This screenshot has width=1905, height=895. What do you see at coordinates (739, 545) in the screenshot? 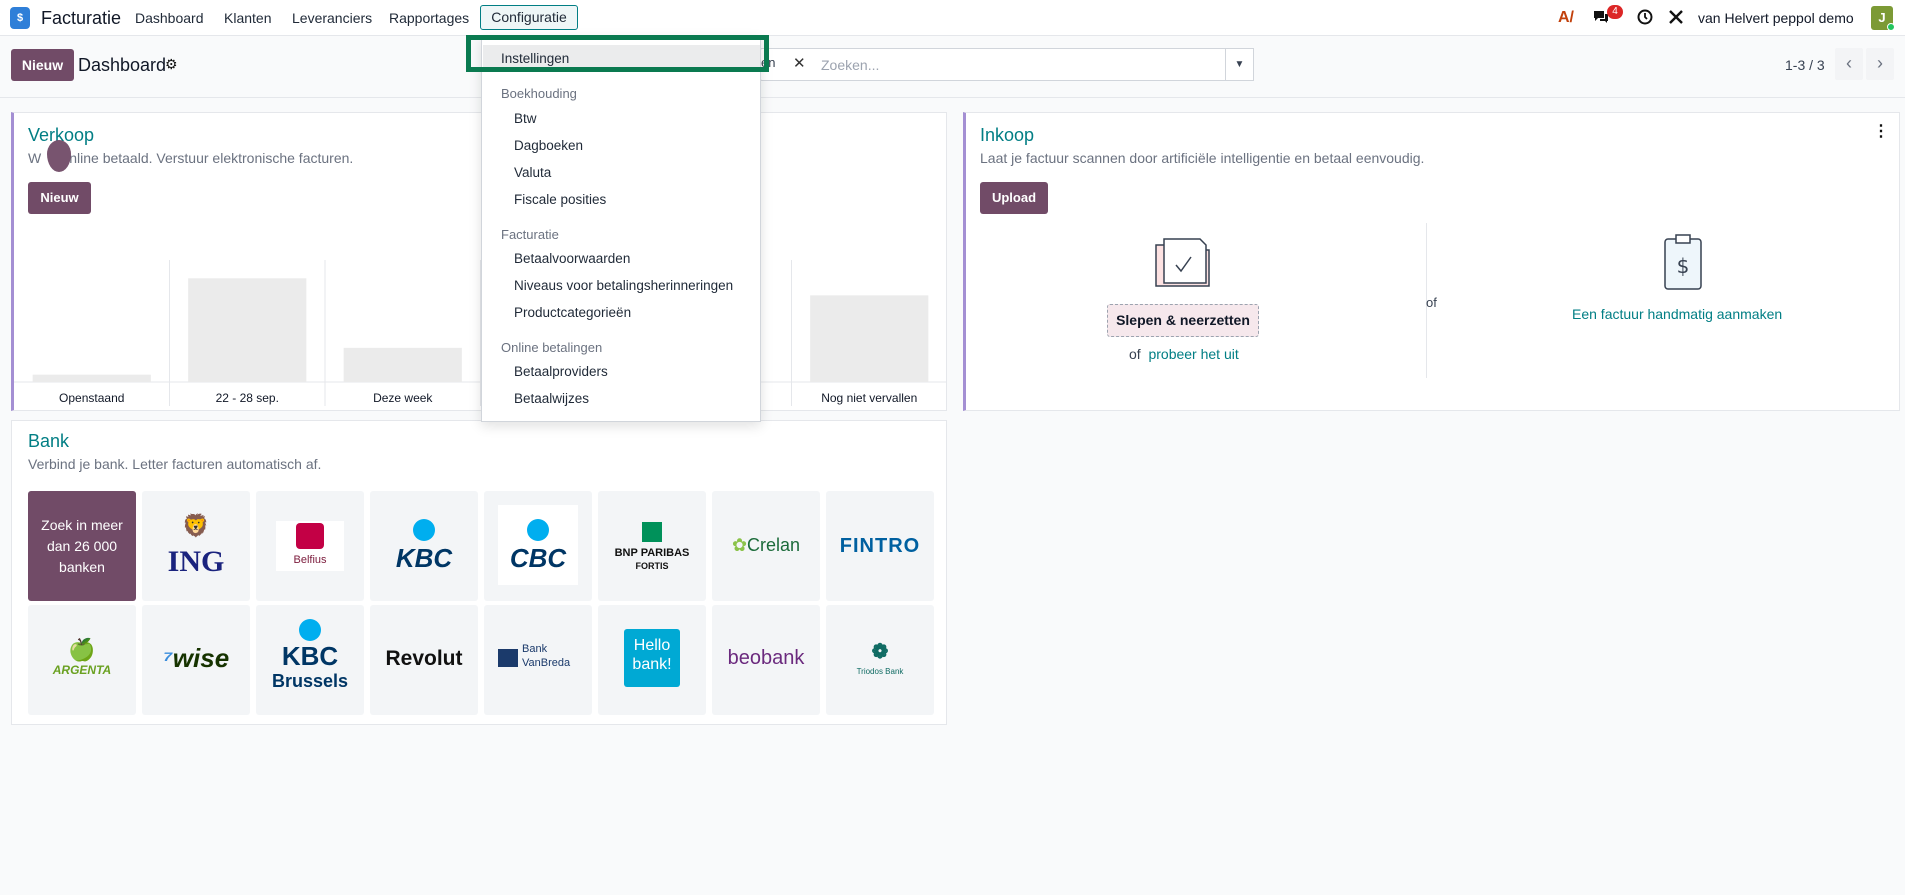
I see `crelan-leaf-icon: ✿` at bounding box center [739, 545].